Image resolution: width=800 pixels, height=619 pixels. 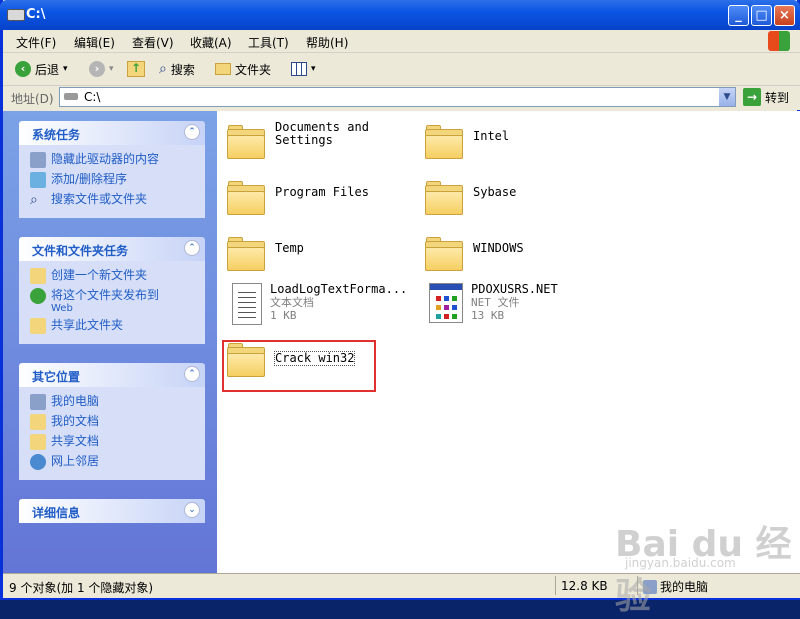 What do you see at coordinates (113, 442) in the screenshot?
I see `place-shared-documents: 共享文档` at bounding box center [113, 442].